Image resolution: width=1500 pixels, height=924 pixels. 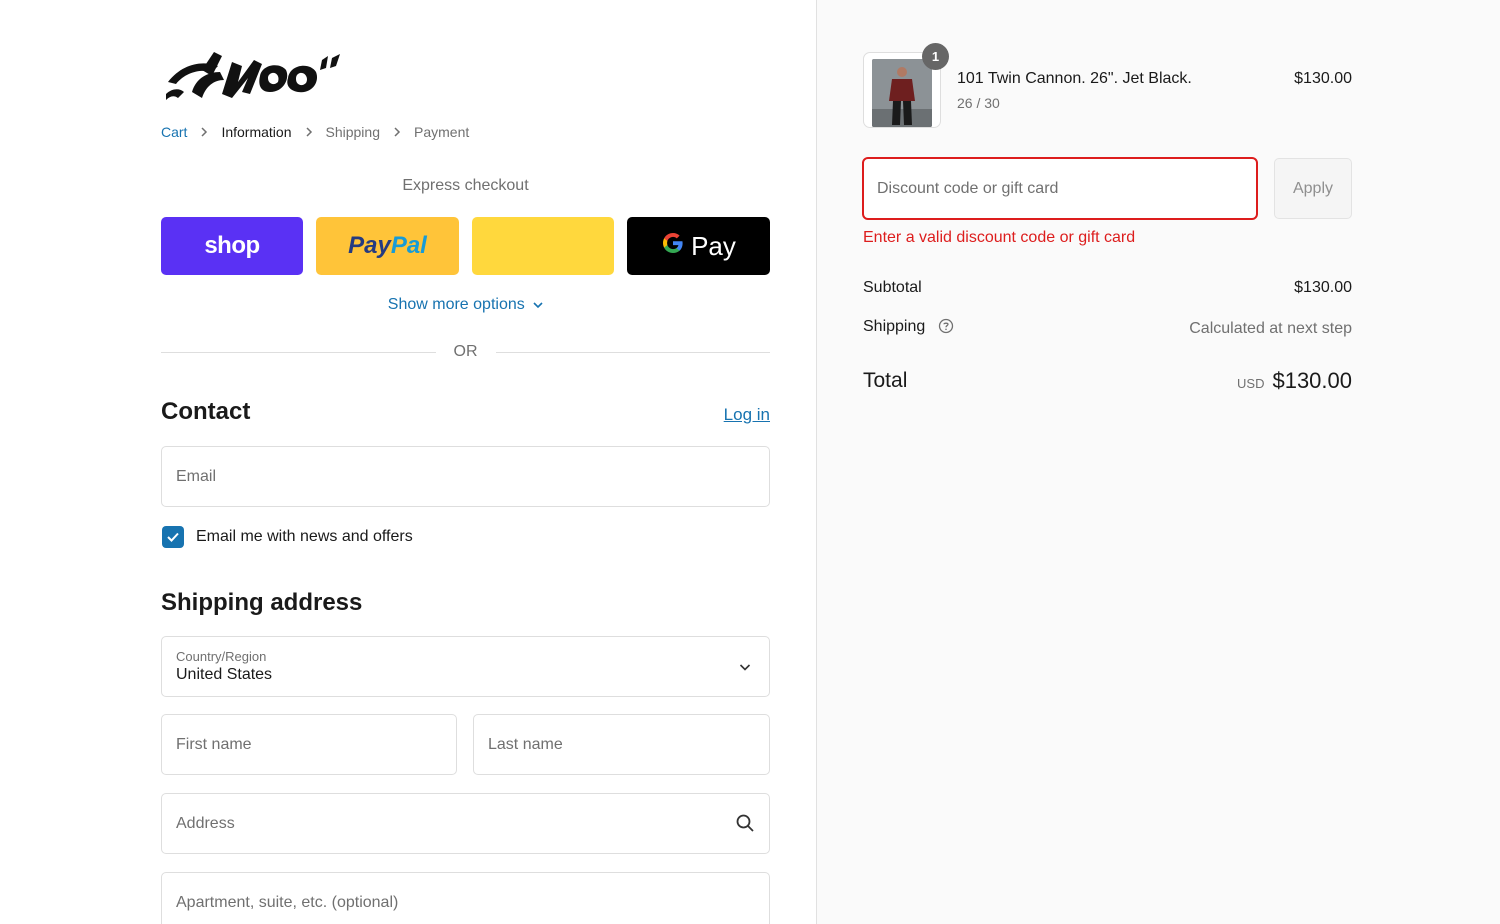 What do you see at coordinates (309, 744) in the screenshot?
I see `first-name-field: First name` at bounding box center [309, 744].